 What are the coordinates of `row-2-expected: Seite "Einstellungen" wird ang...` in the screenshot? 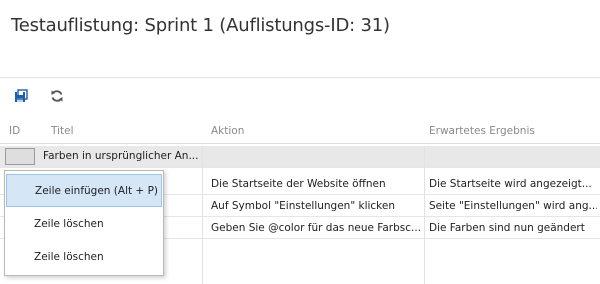 It's located at (513, 206).